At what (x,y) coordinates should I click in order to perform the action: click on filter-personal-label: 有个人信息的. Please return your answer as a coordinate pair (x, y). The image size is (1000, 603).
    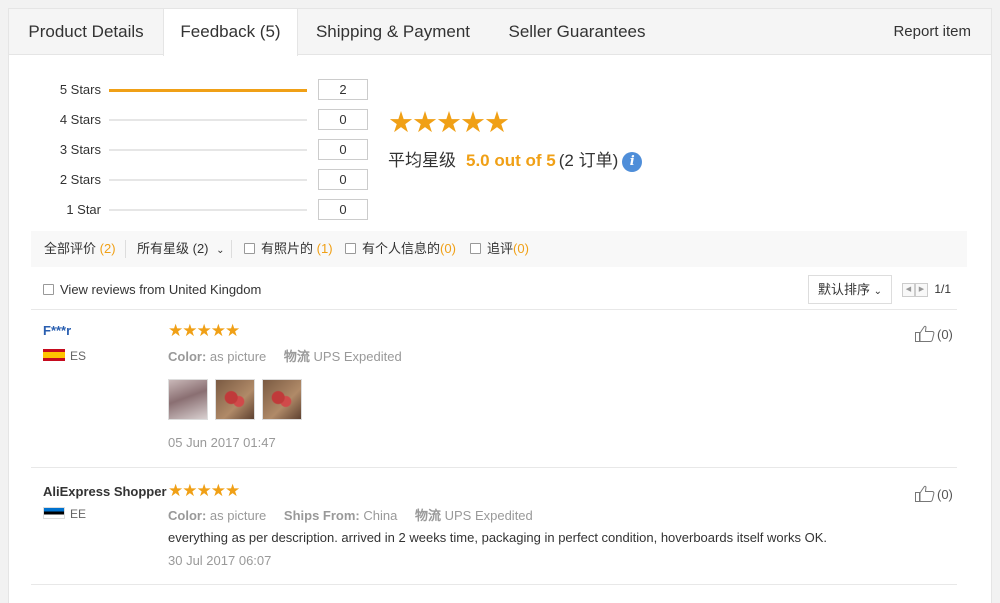
    Looking at the image, I should click on (401, 248).